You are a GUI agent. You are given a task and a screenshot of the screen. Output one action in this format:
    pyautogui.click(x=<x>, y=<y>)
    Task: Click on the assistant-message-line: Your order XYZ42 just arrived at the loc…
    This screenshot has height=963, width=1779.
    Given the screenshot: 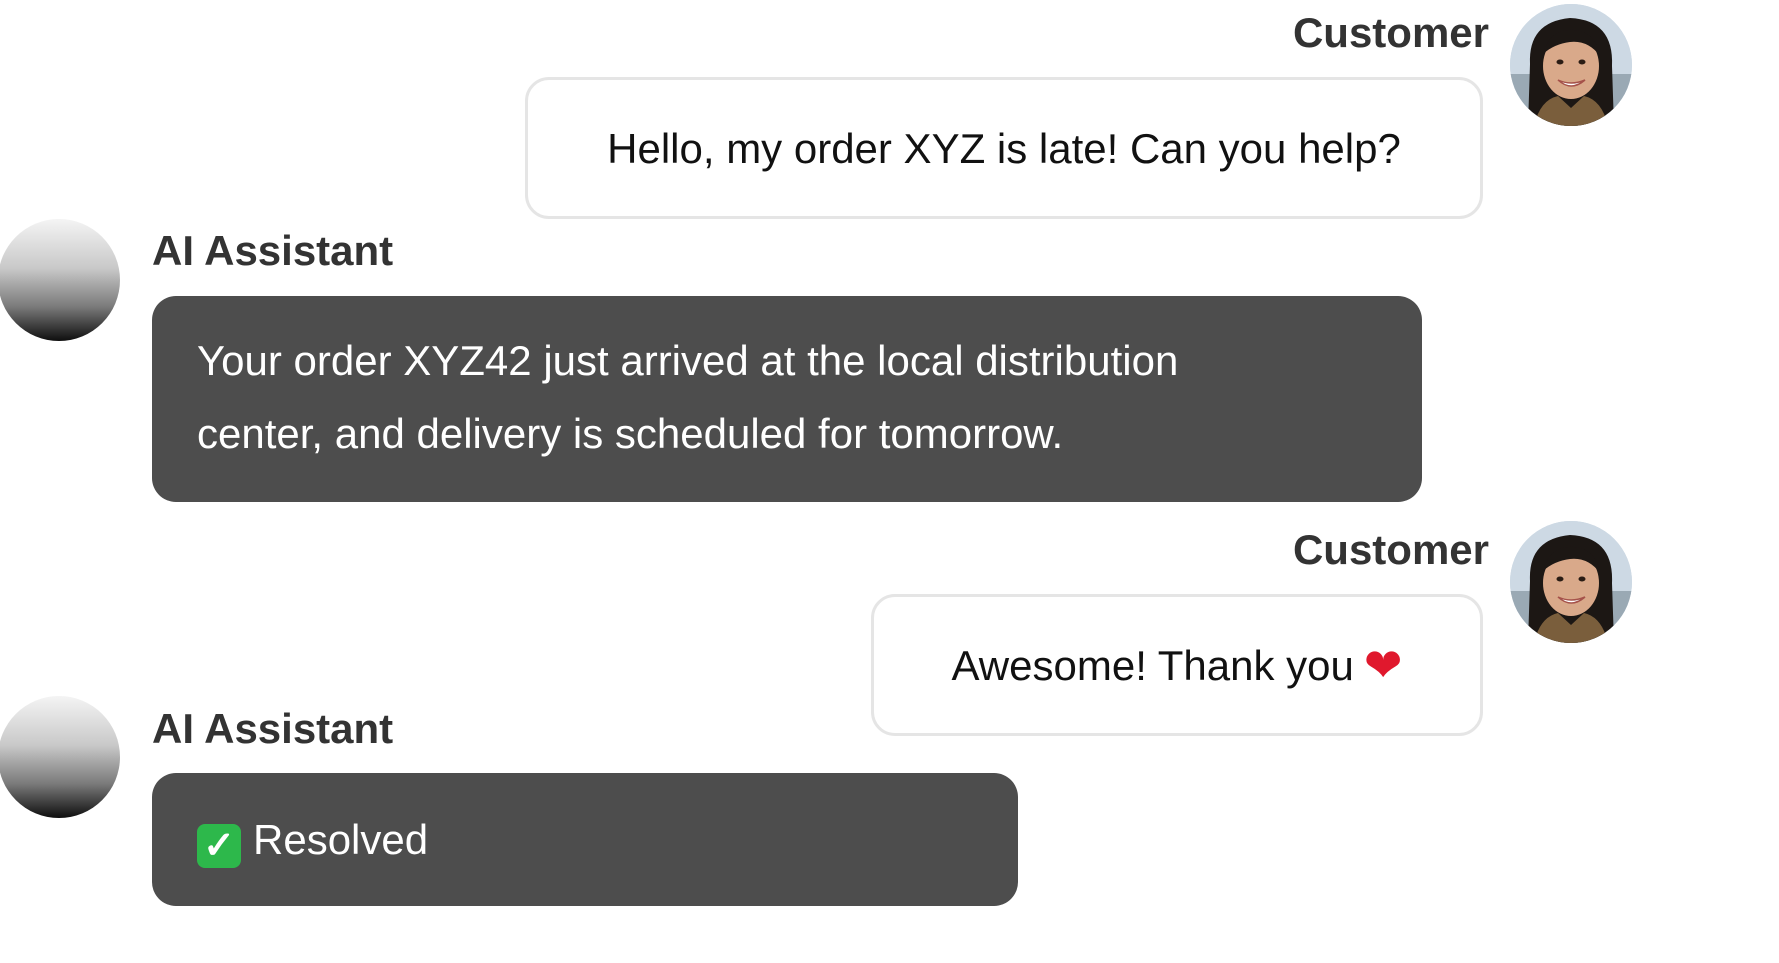 What is the action you would take?
    pyautogui.click(x=688, y=360)
    